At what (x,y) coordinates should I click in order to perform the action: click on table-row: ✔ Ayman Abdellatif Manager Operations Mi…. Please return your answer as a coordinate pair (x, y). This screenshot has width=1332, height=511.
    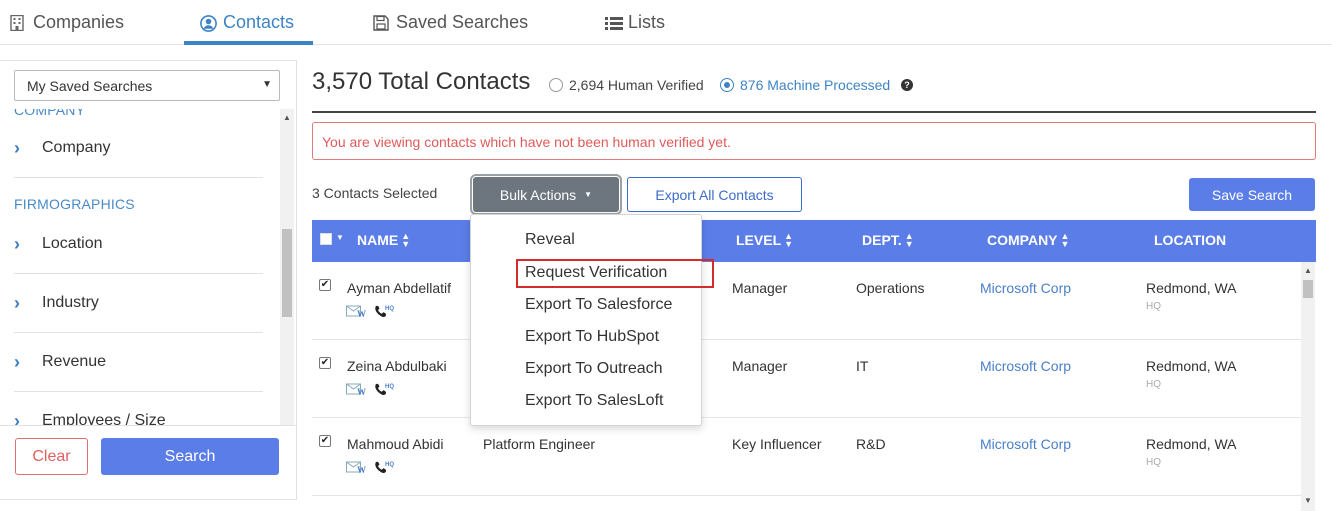
    Looking at the image, I should click on (807, 301).